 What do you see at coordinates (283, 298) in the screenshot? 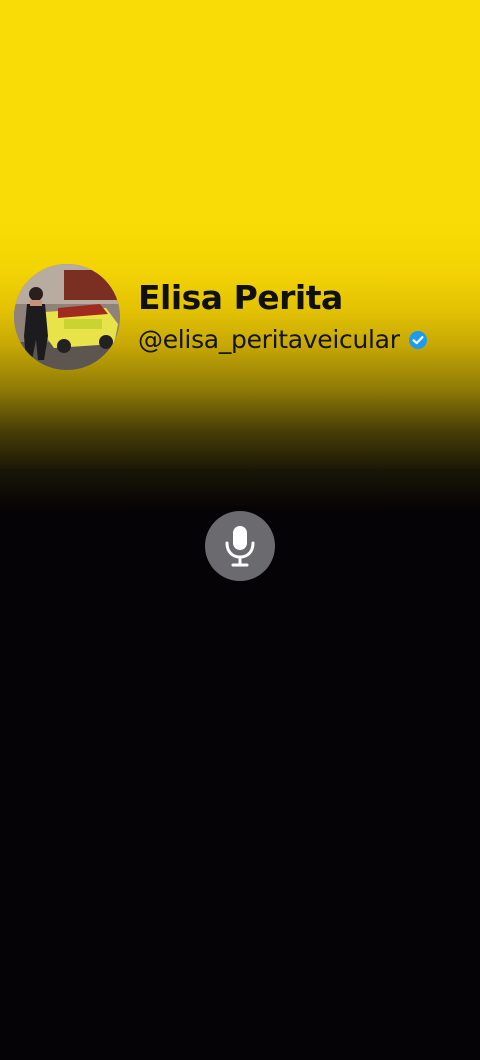
I see `profile-name: Elisa Perita` at bounding box center [283, 298].